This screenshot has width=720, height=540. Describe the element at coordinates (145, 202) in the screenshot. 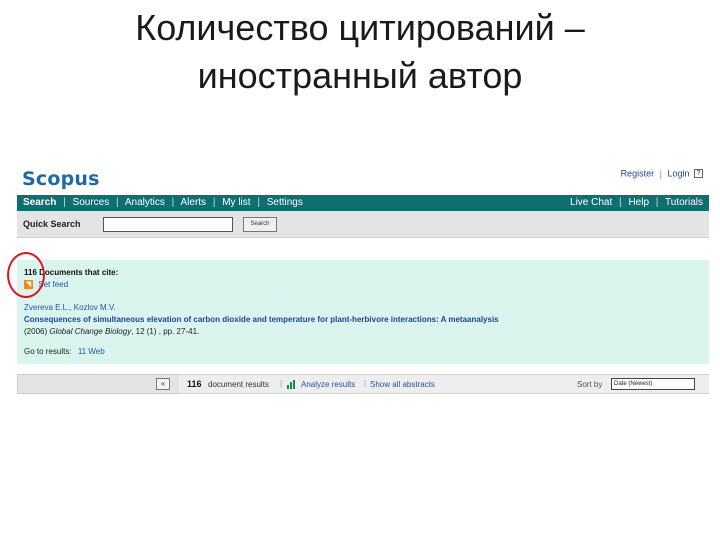

I see `nav-item-analytics: Analytics` at that location.